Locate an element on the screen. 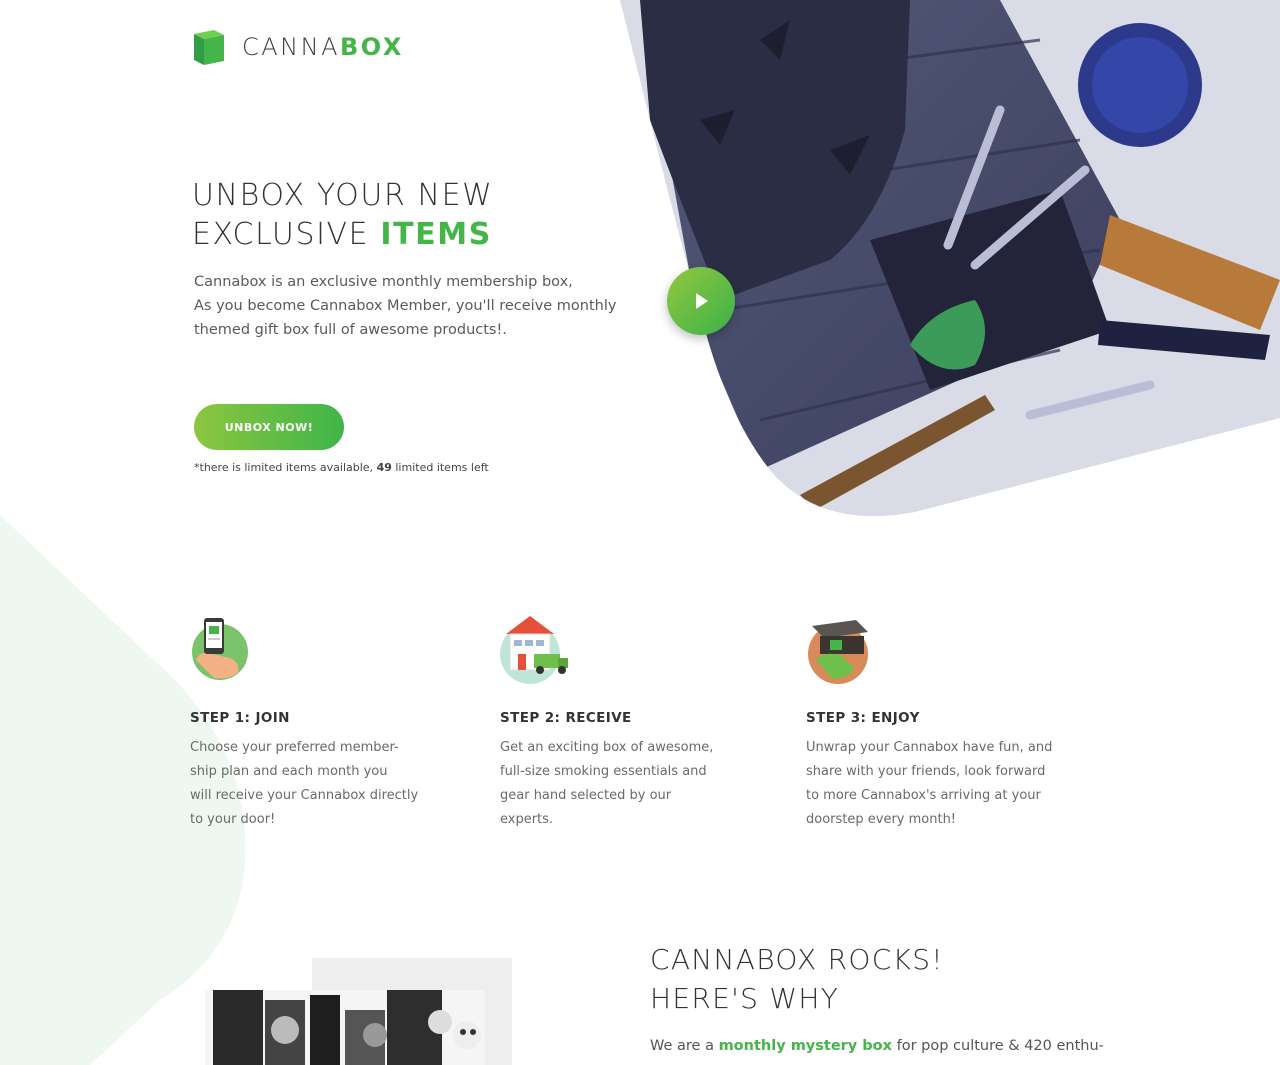 The height and width of the screenshot is (1065, 1280). step-title: STEP 1: JOIN is located at coordinates (240, 718).